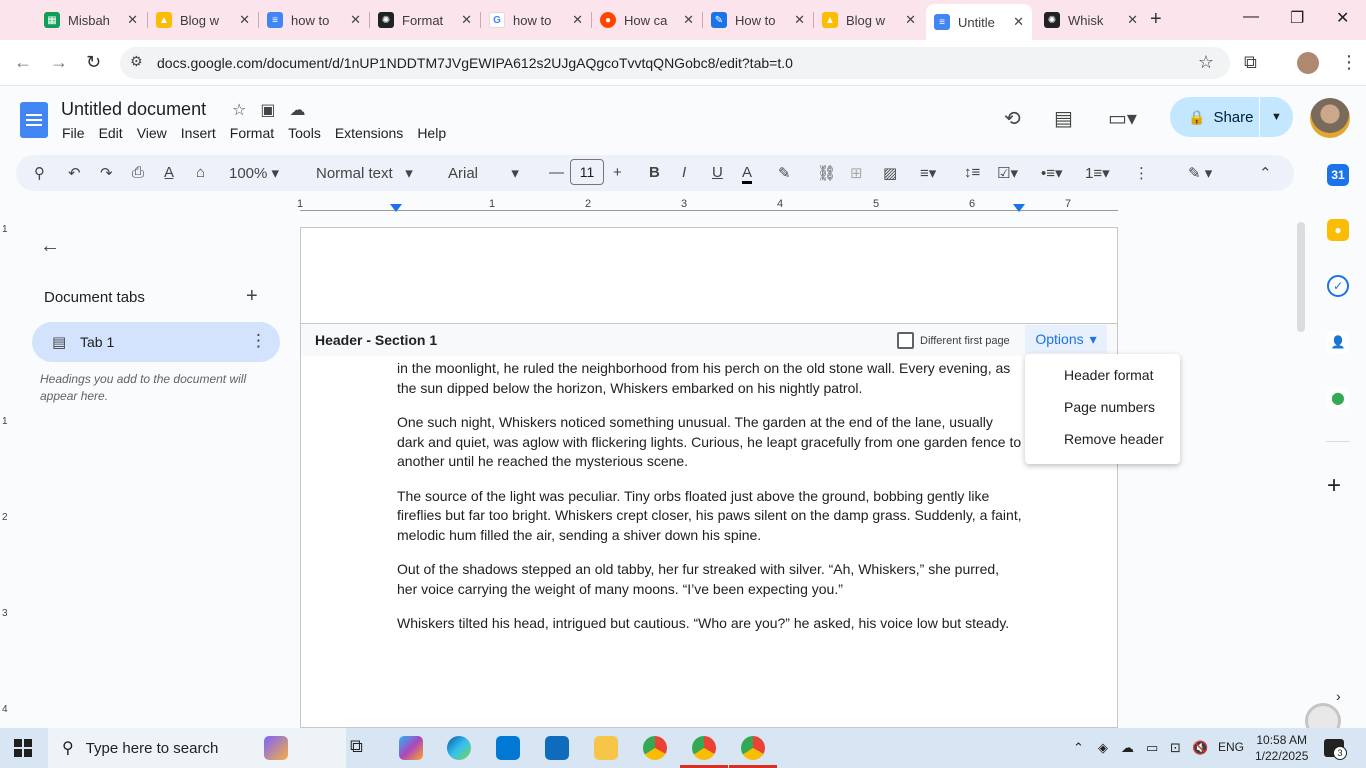 Image resolution: width=1366 pixels, height=768 pixels. What do you see at coordinates (138, 172) in the screenshot?
I see `print-icon: ⎙` at bounding box center [138, 172].